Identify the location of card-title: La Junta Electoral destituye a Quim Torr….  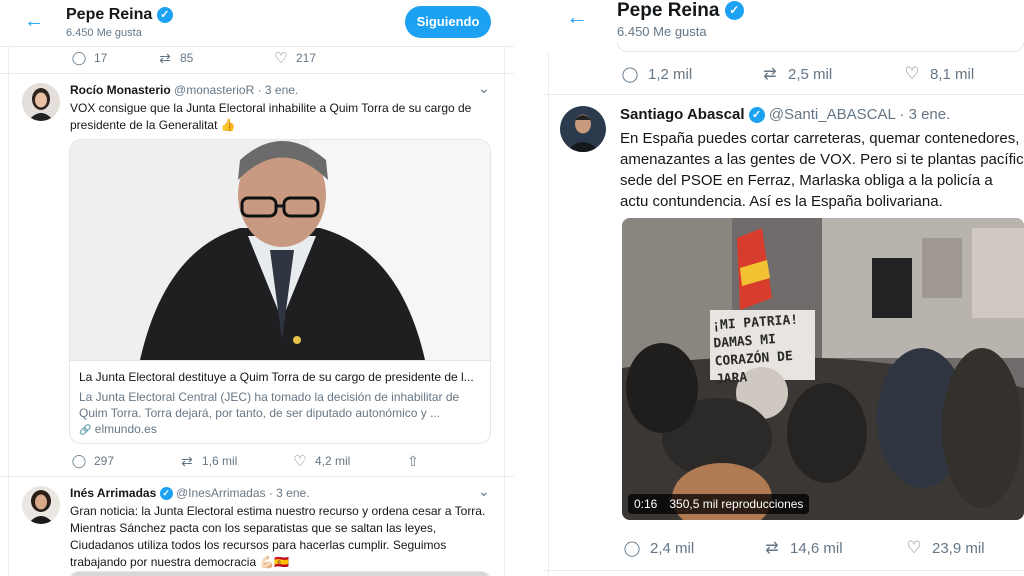
(276, 377).